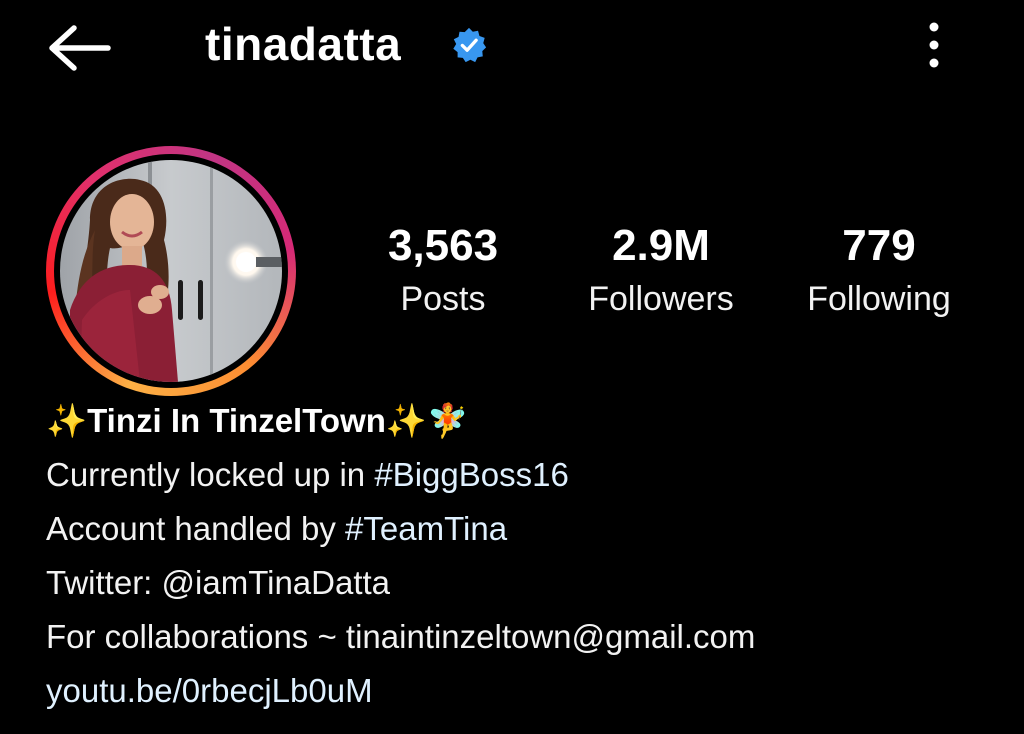 This screenshot has width=1024, height=734. Describe the element at coordinates (526, 421) in the screenshot. I see `bio-display-name: ✨Tinzi In TinzelTown✨🧚` at that location.